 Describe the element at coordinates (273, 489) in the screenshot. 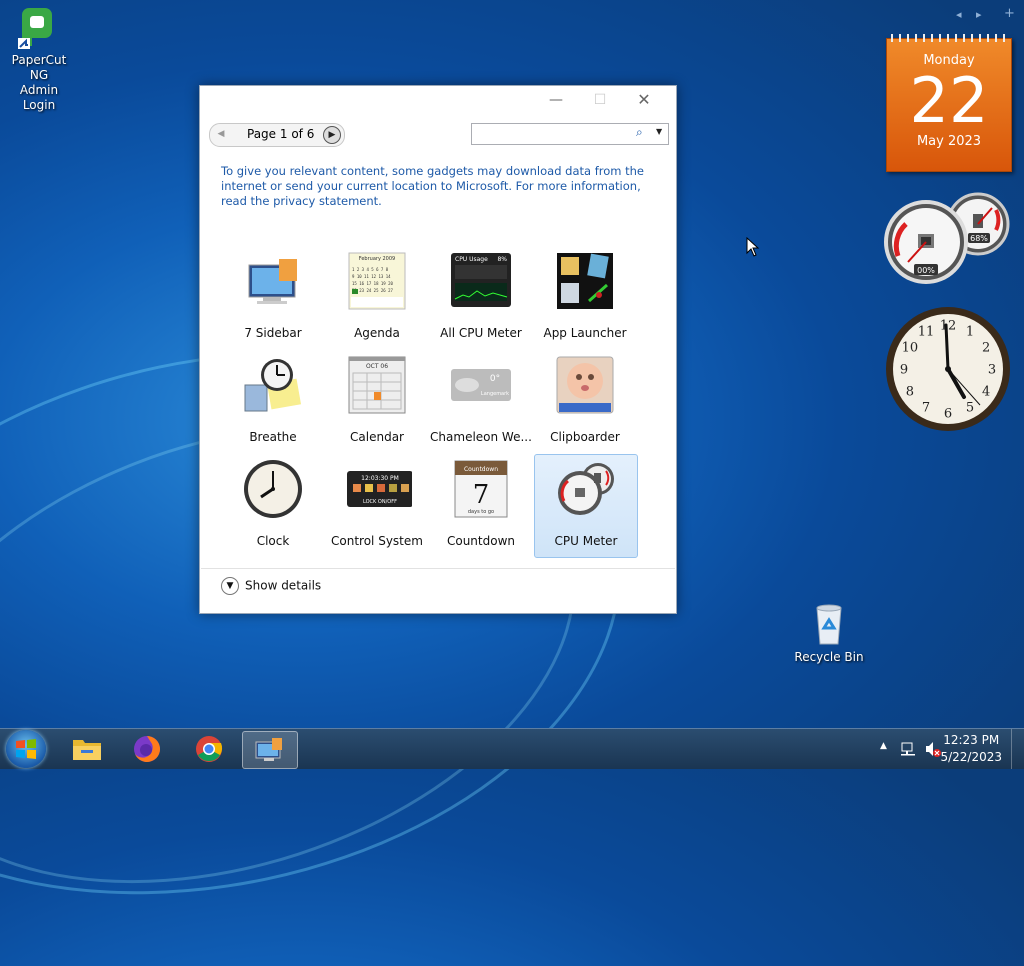

I see `clock-icon` at that location.